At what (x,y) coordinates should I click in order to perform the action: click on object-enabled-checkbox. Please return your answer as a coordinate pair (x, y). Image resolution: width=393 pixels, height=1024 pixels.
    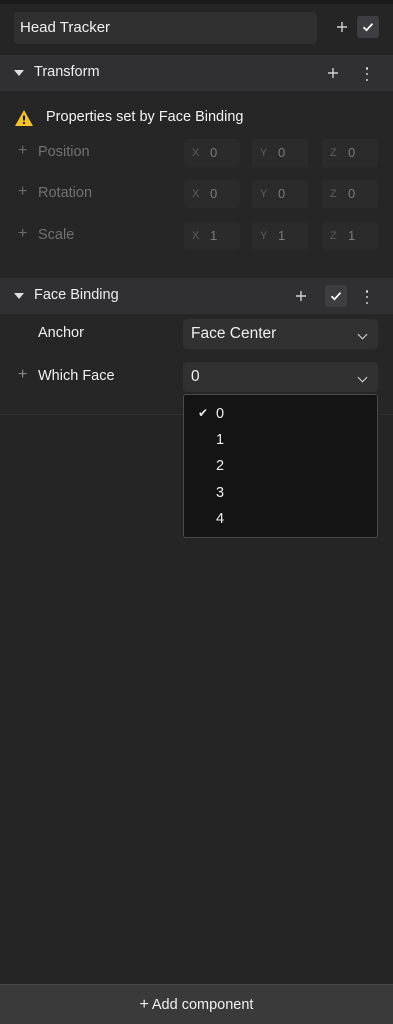
    Looking at the image, I should click on (368, 27).